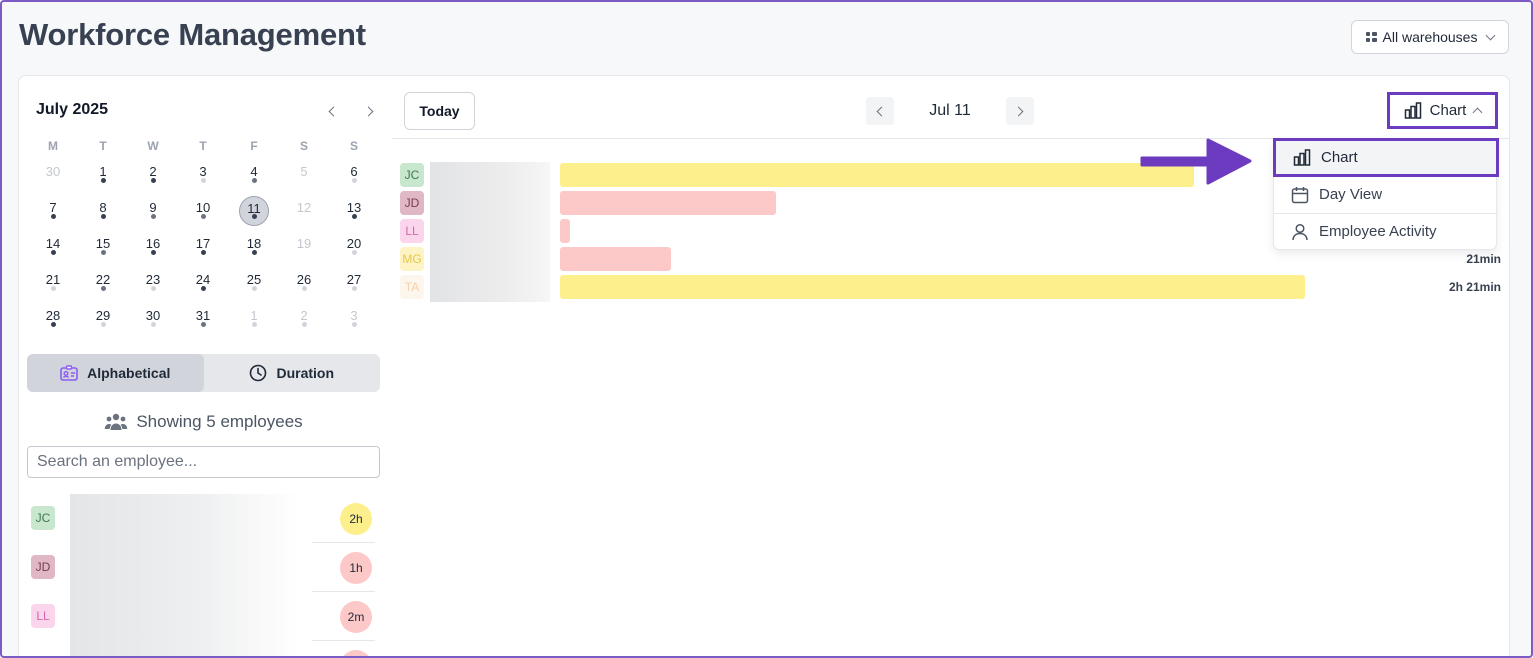 The width and height of the screenshot is (1533, 658). I want to click on prev-day-button, so click(880, 111).